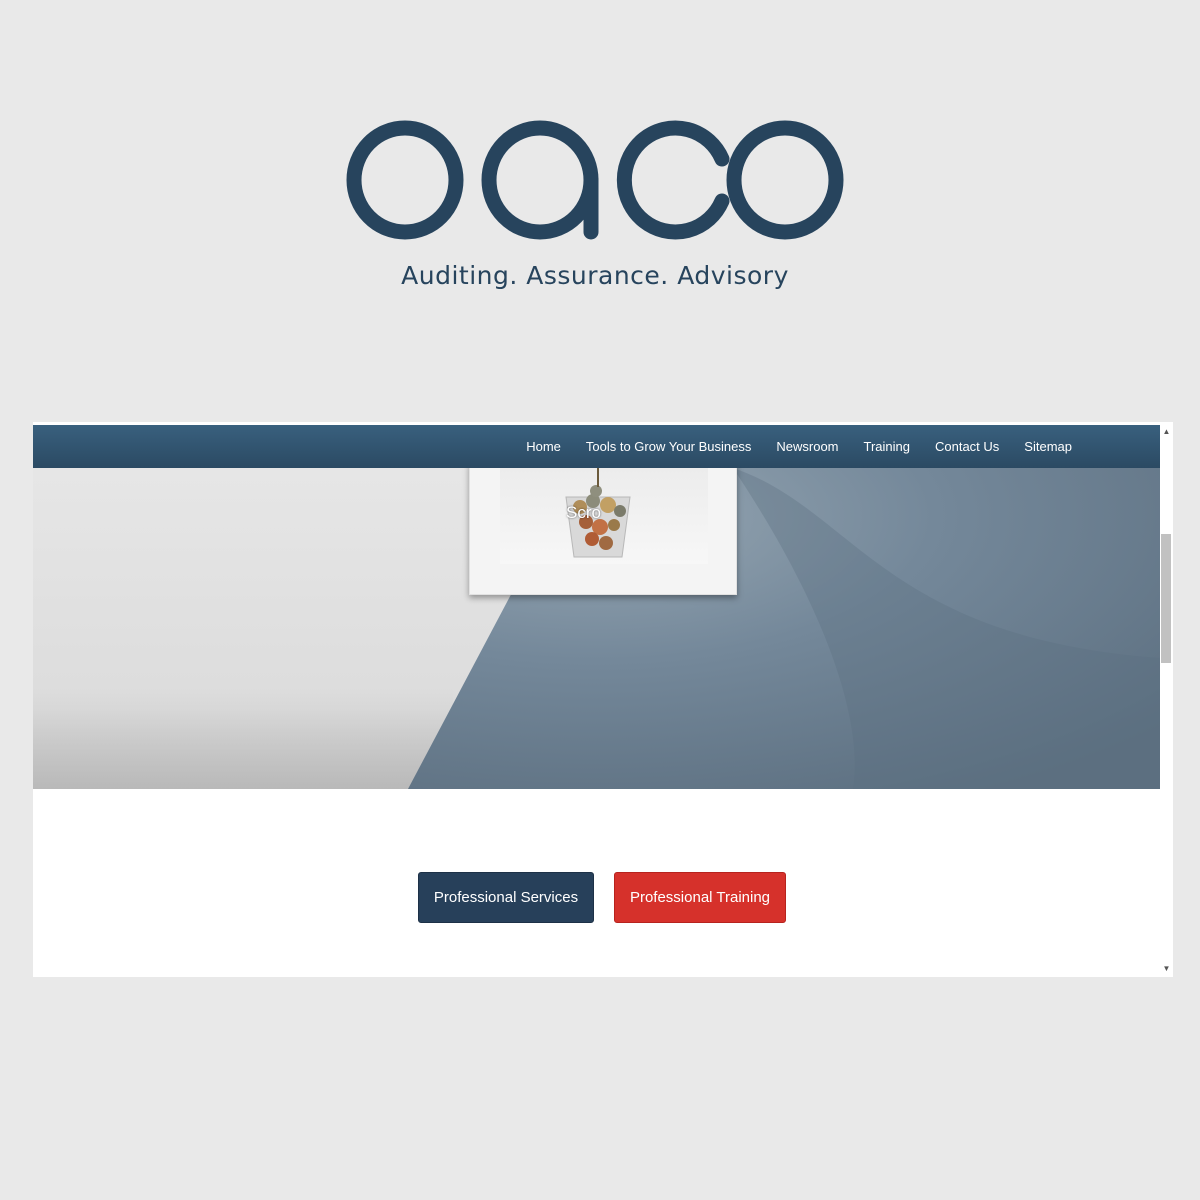  I want to click on tagline: Auditing. Assurance. Advisory, so click(595, 275).